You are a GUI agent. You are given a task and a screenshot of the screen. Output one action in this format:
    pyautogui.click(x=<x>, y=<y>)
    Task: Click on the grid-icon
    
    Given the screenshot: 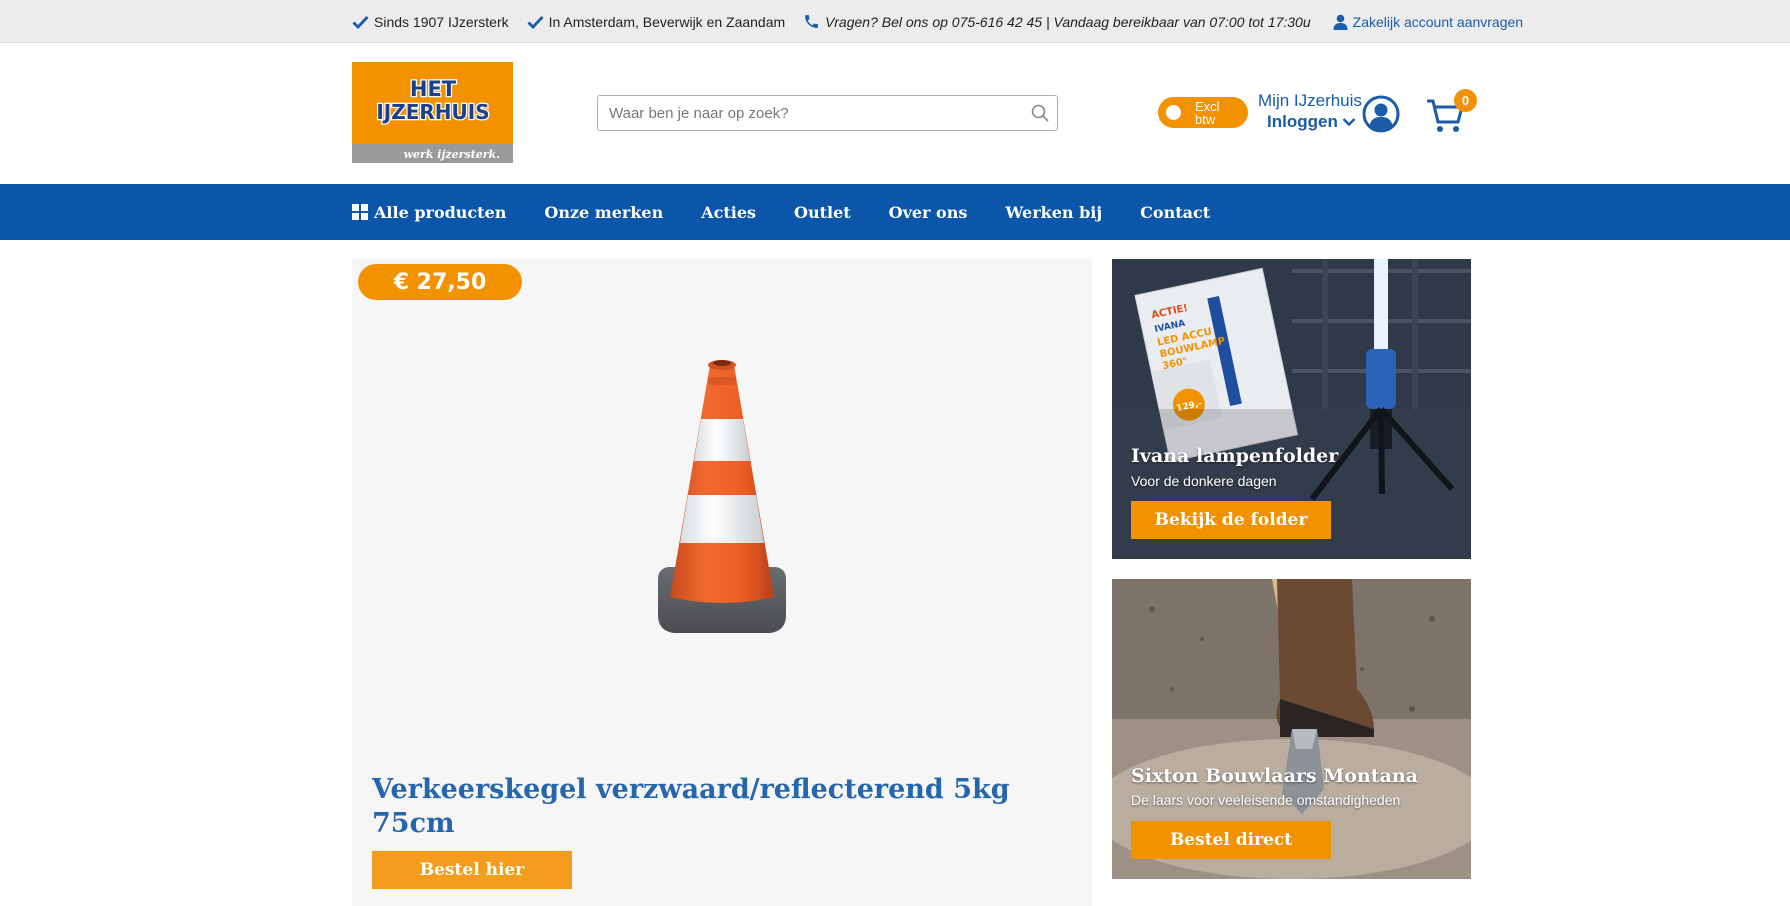 What is the action you would take?
    pyautogui.click(x=360, y=212)
    